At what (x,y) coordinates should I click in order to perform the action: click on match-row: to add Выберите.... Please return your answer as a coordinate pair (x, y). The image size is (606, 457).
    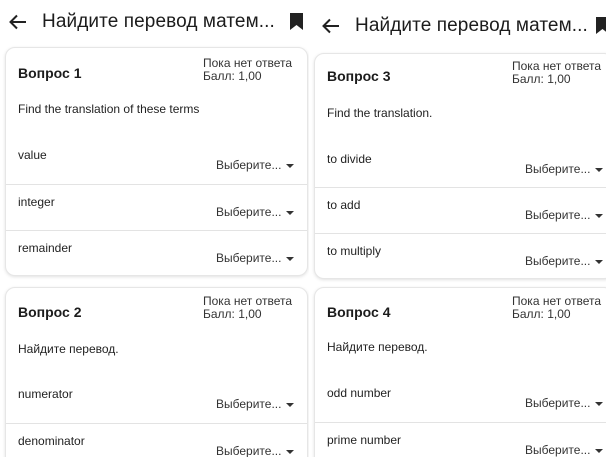
    Looking at the image, I should click on (460, 210).